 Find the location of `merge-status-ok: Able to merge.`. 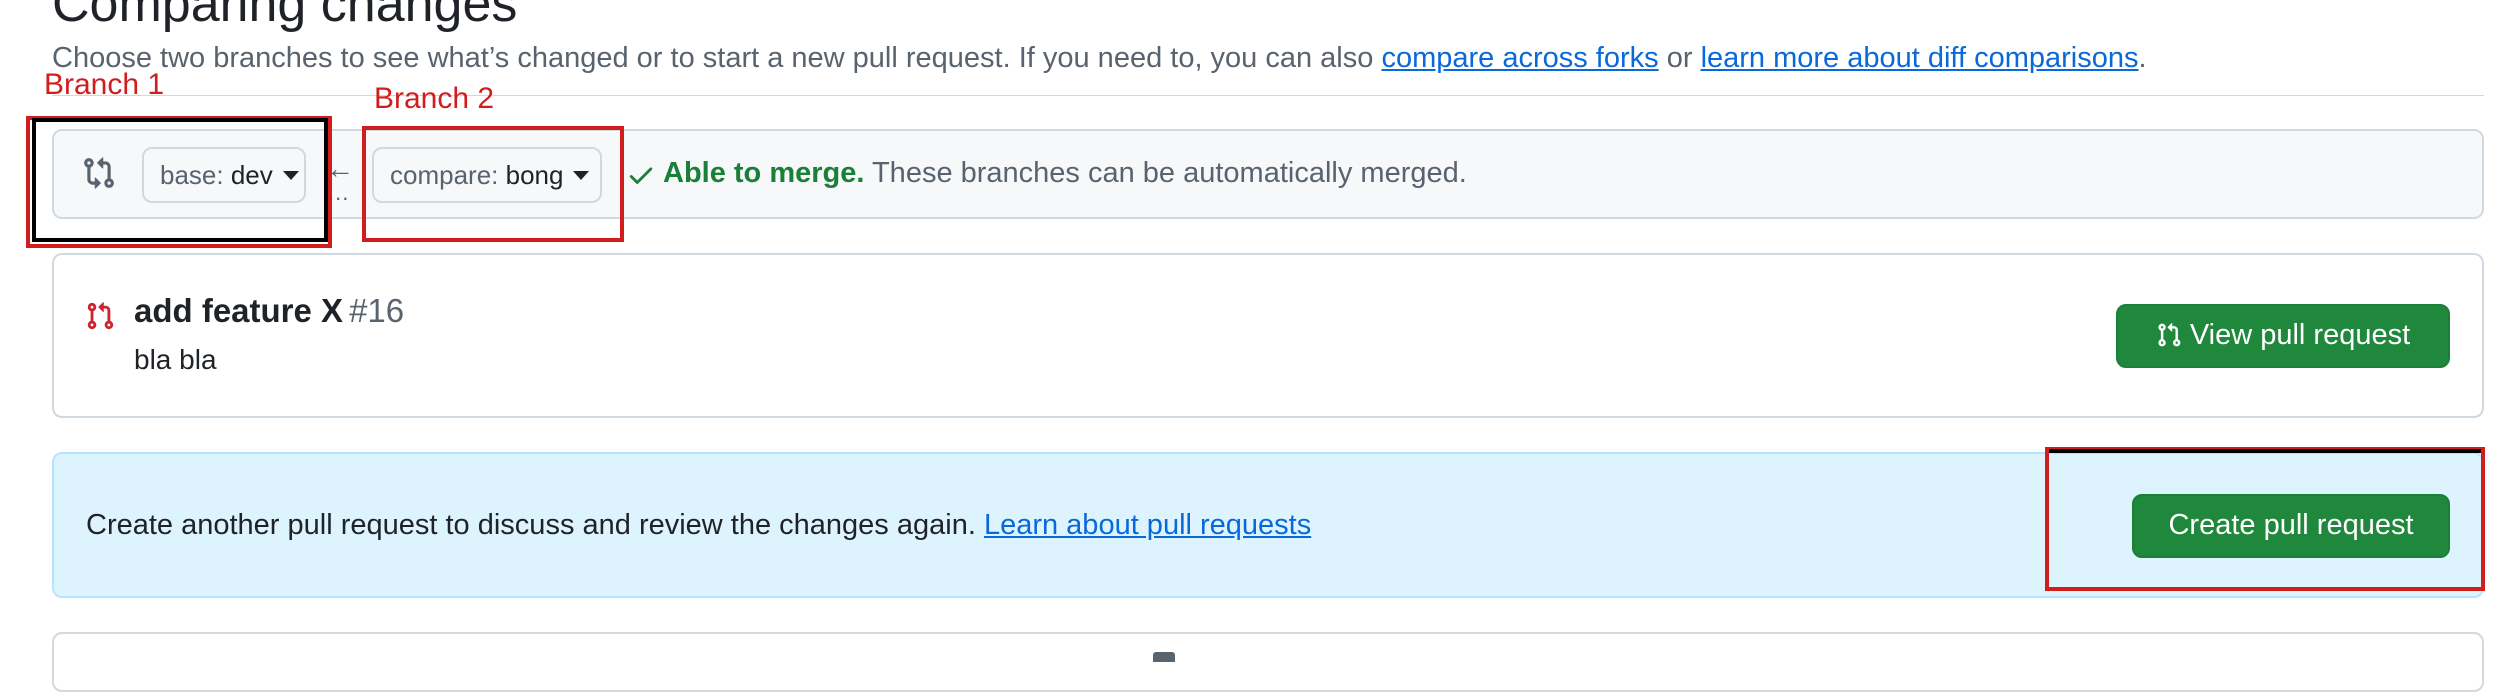

merge-status-ok: Able to merge. is located at coordinates (764, 173).